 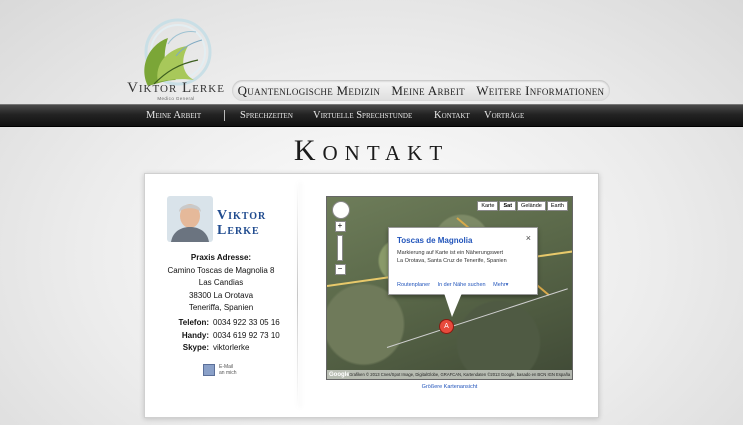 What do you see at coordinates (434, 240) in the screenshot?
I see `info-title: Toscas de Magnolia` at bounding box center [434, 240].